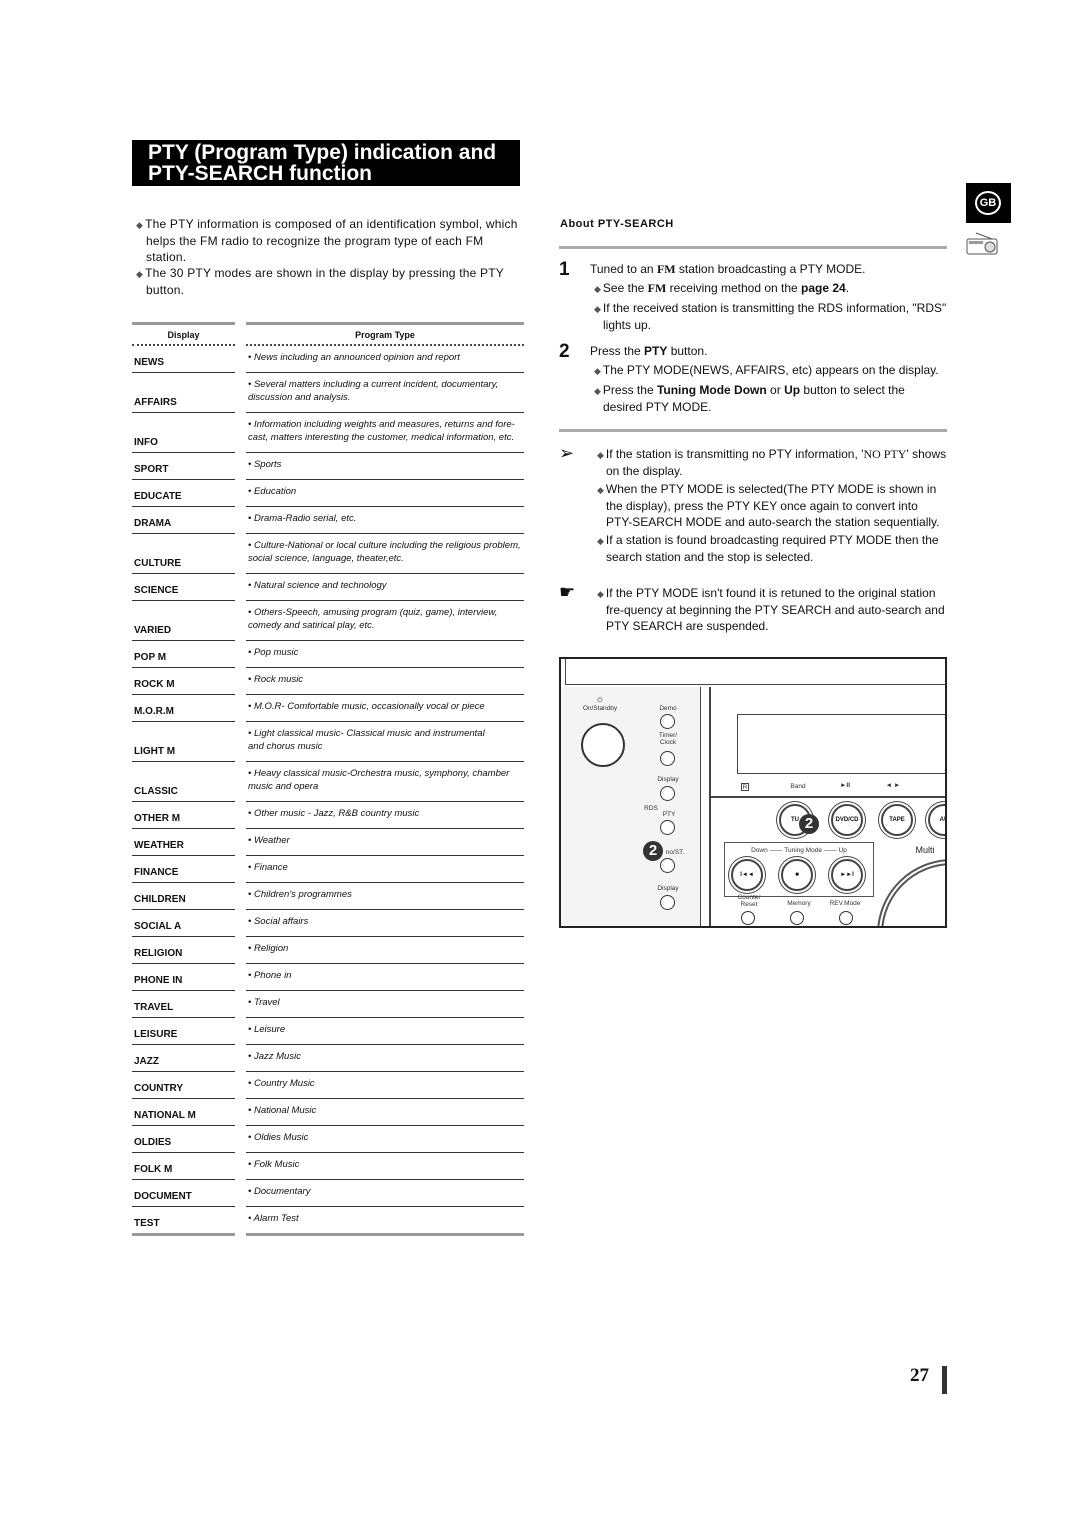  I want to click on table-row: JAZZ • Jazz Music, so click(328, 1058).